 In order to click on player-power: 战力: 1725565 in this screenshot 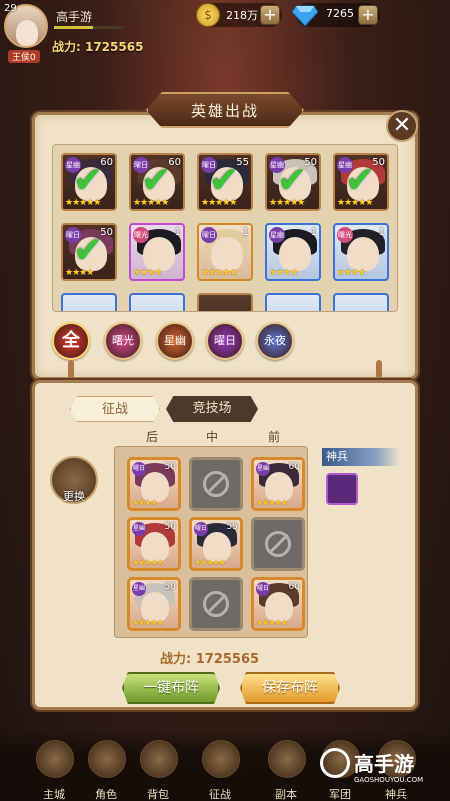, I will do `click(98, 47)`.